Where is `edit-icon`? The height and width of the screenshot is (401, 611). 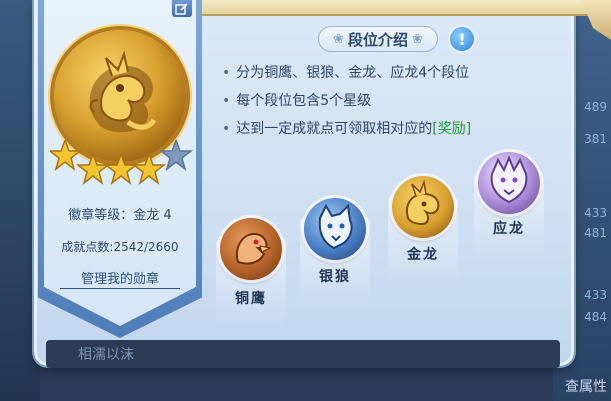
edit-icon is located at coordinates (181, 8).